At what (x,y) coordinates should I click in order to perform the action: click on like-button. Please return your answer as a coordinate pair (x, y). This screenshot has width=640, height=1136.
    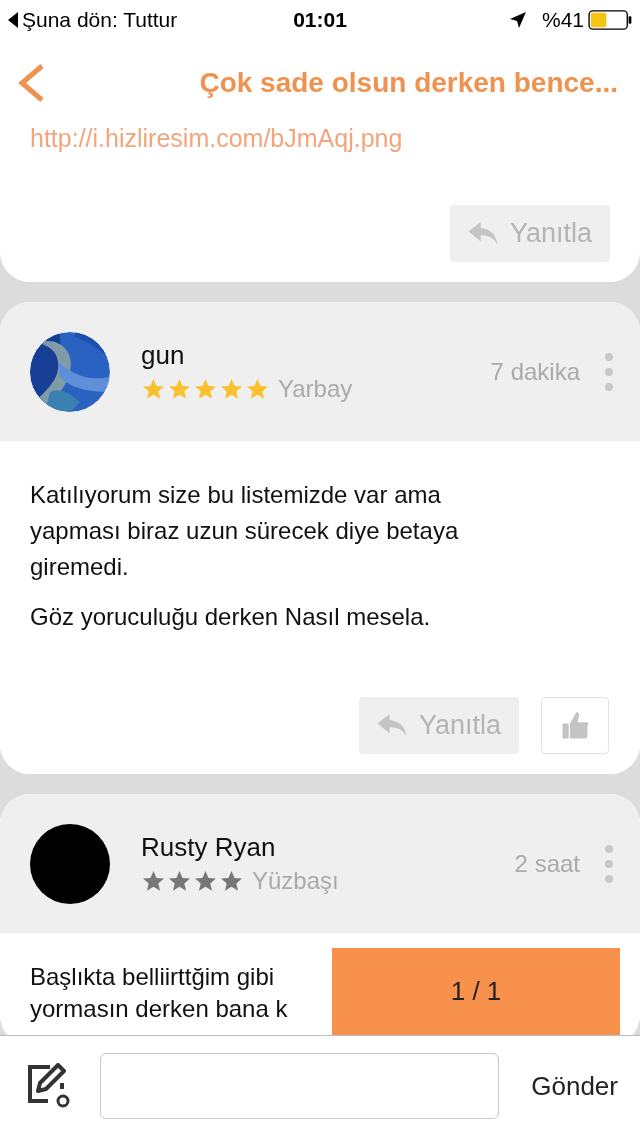
    Looking at the image, I should click on (575, 725).